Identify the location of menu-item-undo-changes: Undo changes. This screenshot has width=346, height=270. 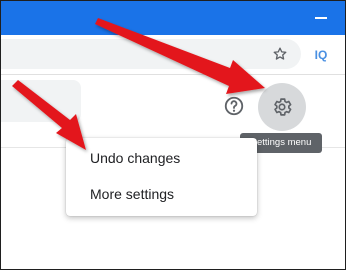
(161, 158).